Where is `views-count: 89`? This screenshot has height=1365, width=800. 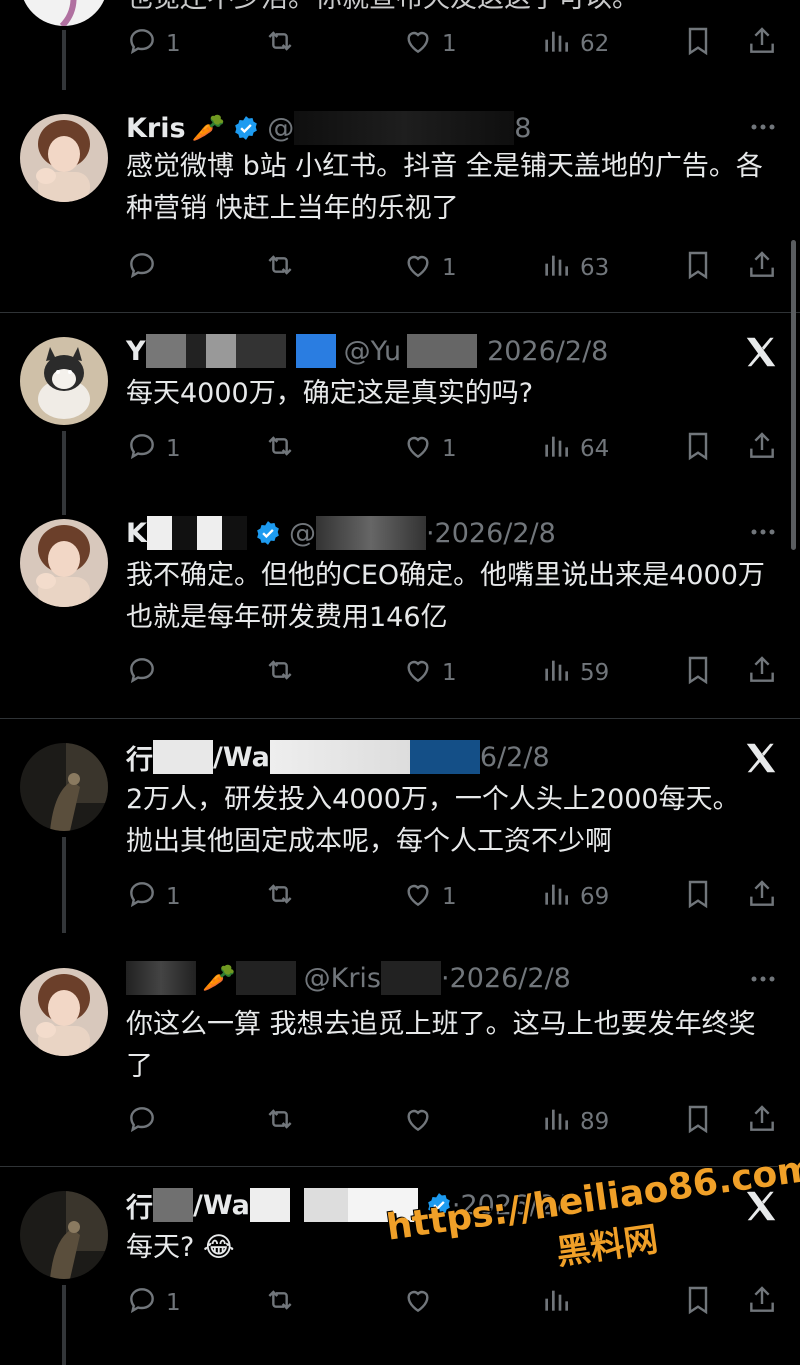
views-count: 89 is located at coordinates (595, 1122).